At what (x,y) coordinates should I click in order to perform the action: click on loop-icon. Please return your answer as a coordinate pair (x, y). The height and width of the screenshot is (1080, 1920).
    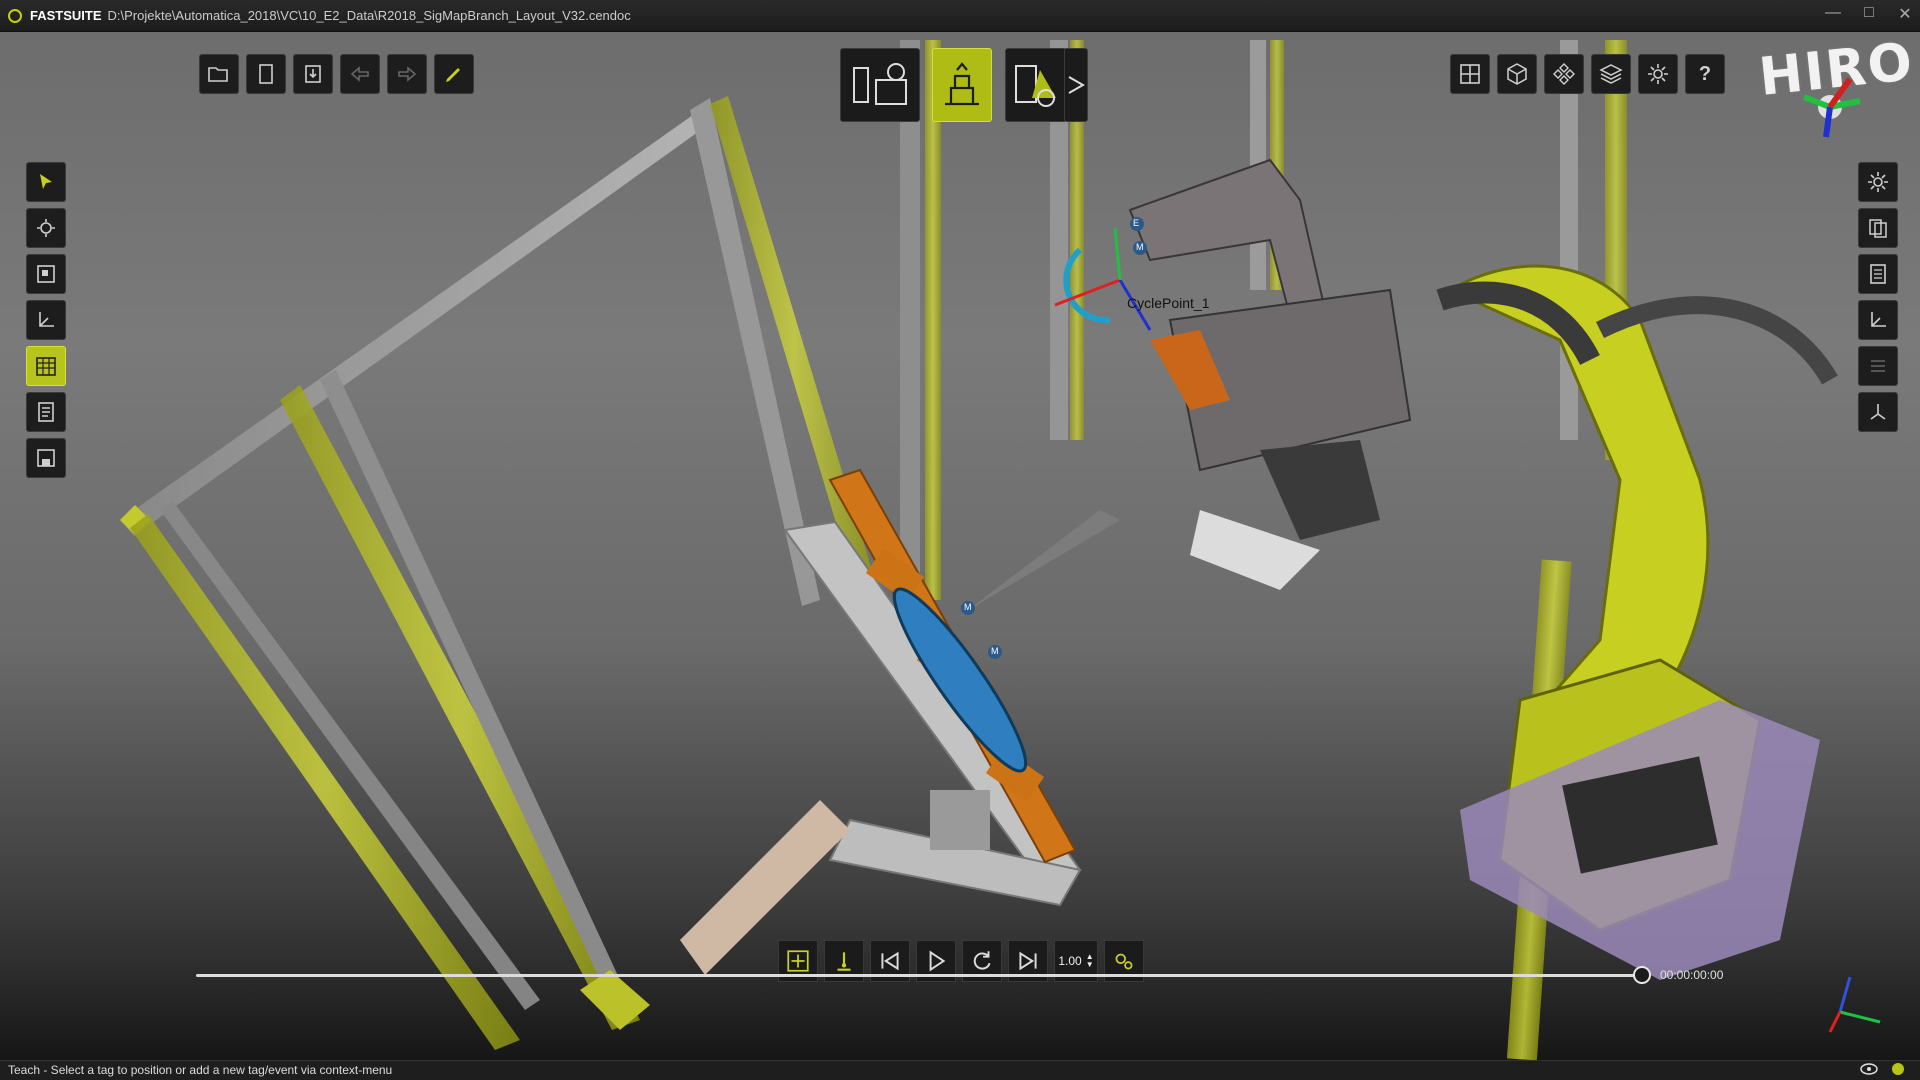
    Looking at the image, I should click on (982, 960).